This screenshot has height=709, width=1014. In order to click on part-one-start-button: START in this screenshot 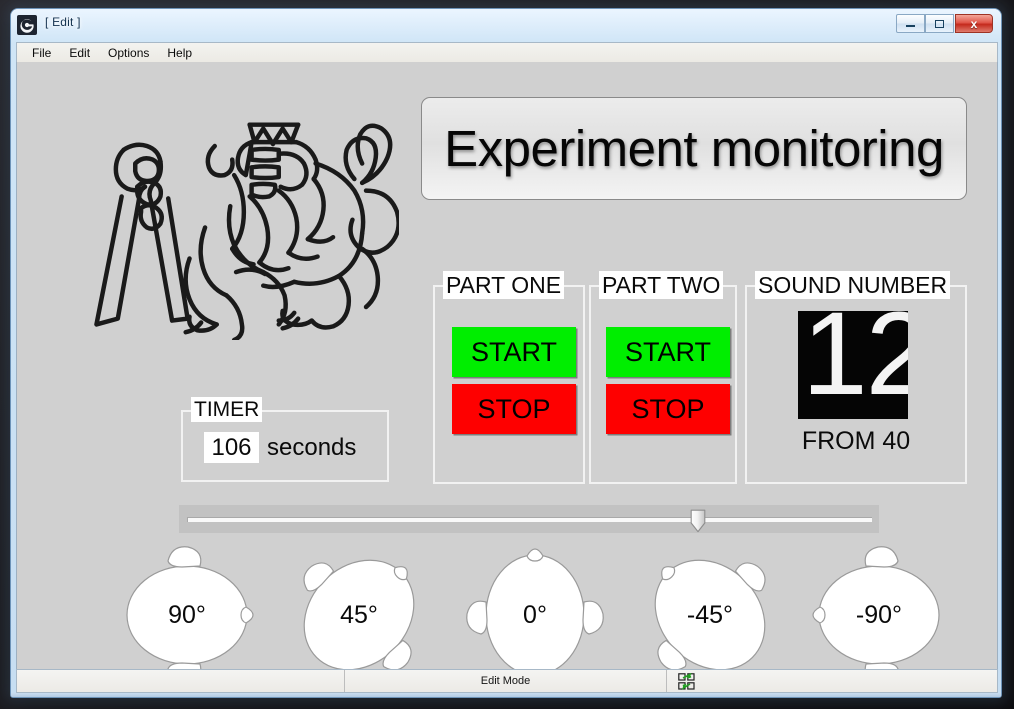, I will do `click(514, 352)`.